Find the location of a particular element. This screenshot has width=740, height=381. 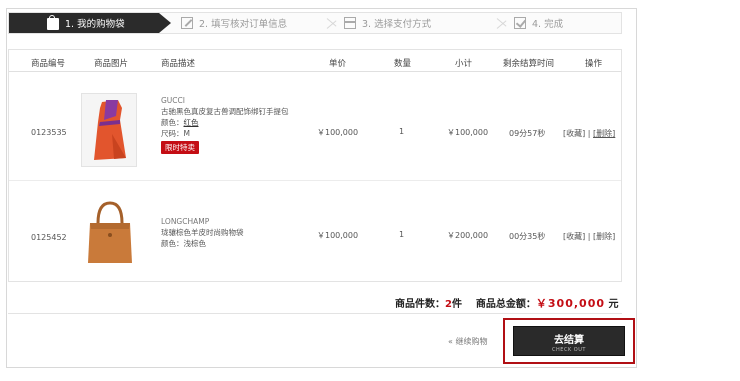

product-brand: LONGCHAMP is located at coordinates (185, 221).